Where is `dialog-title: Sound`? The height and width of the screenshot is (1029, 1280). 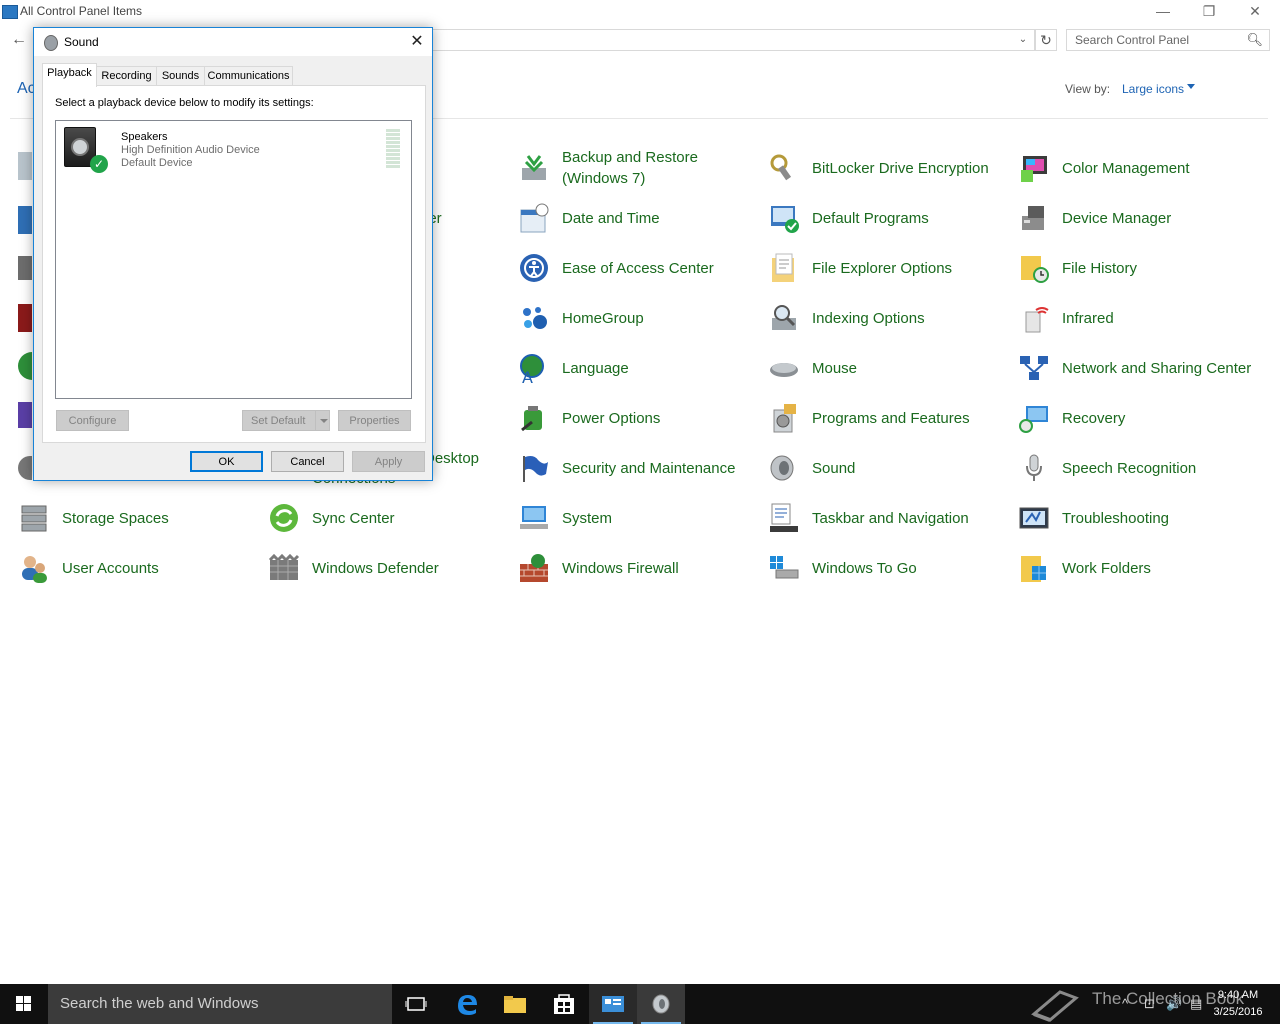
dialog-title: Sound is located at coordinates (81, 42).